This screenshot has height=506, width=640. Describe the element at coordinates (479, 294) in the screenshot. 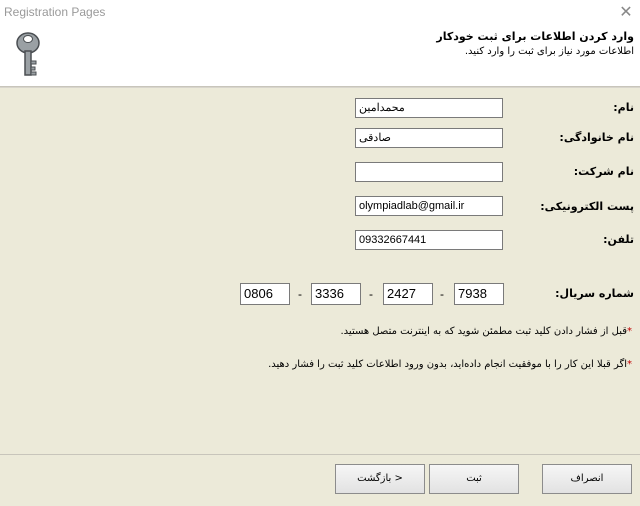

I see `serial-part-4: 7938` at that location.